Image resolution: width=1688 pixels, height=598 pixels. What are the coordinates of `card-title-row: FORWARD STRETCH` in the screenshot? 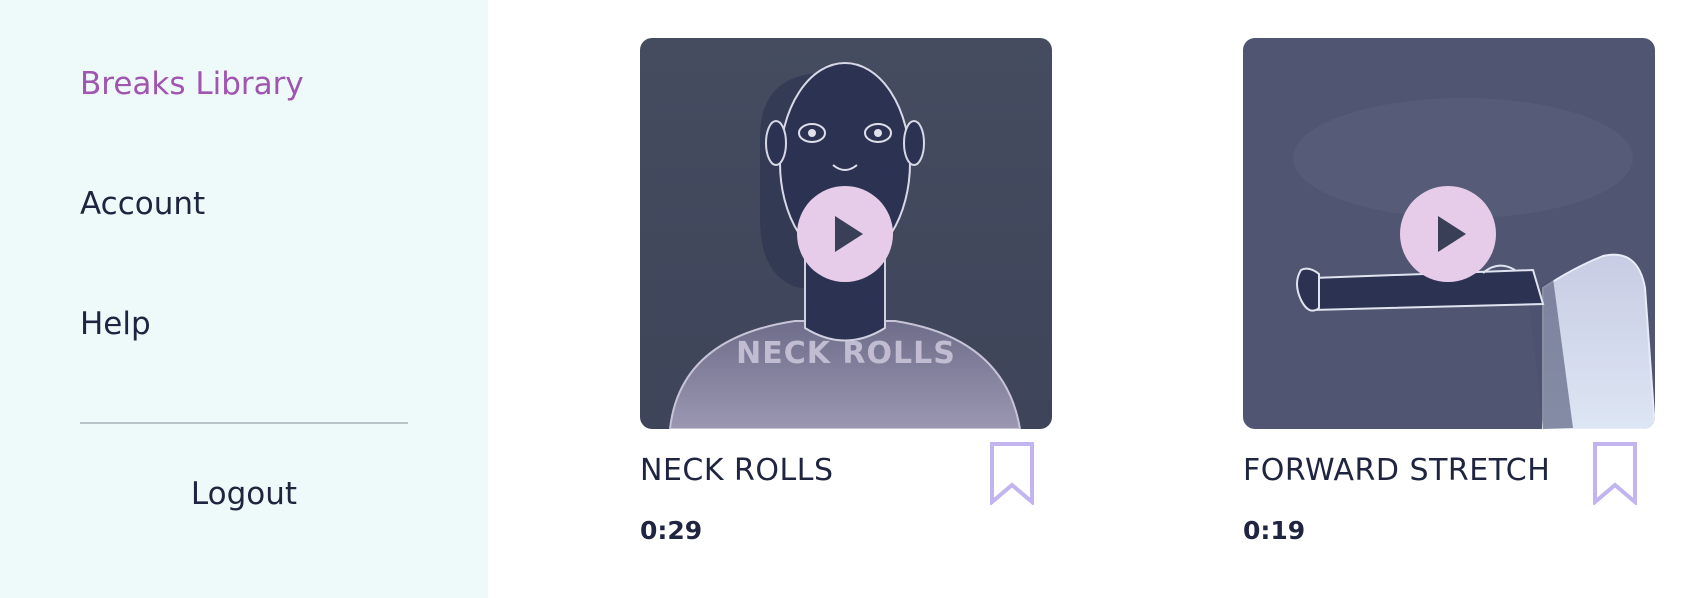 It's located at (1449, 467).